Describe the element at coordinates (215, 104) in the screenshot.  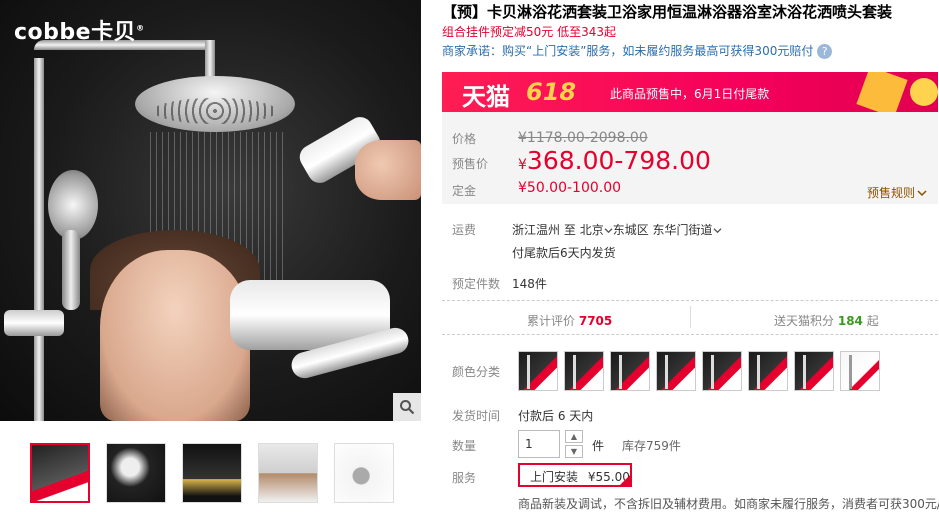
I see `rain-showerhead` at that location.